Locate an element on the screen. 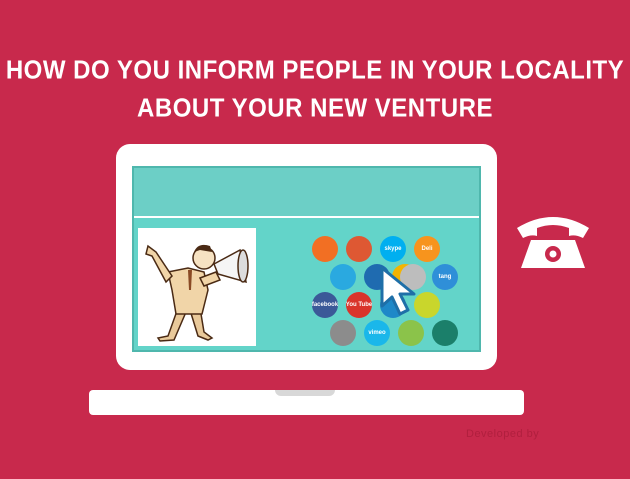  laptop-base-notch is located at coordinates (305, 393).